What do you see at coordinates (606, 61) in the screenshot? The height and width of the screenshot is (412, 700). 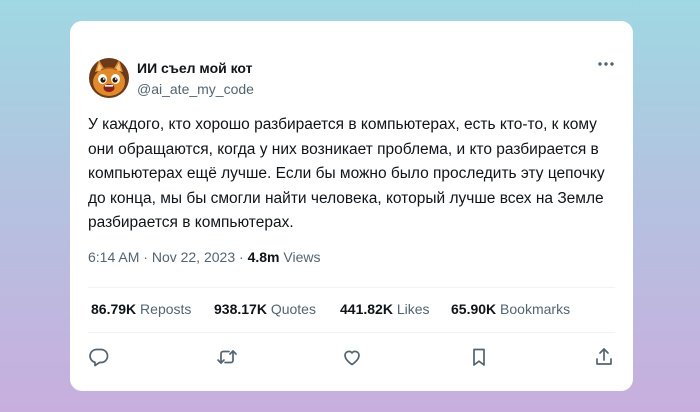 I see `more-options-icon` at bounding box center [606, 61].